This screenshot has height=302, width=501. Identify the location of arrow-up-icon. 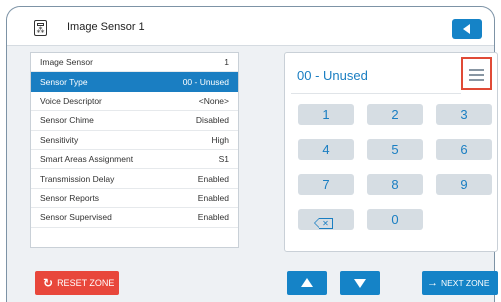
(307, 282).